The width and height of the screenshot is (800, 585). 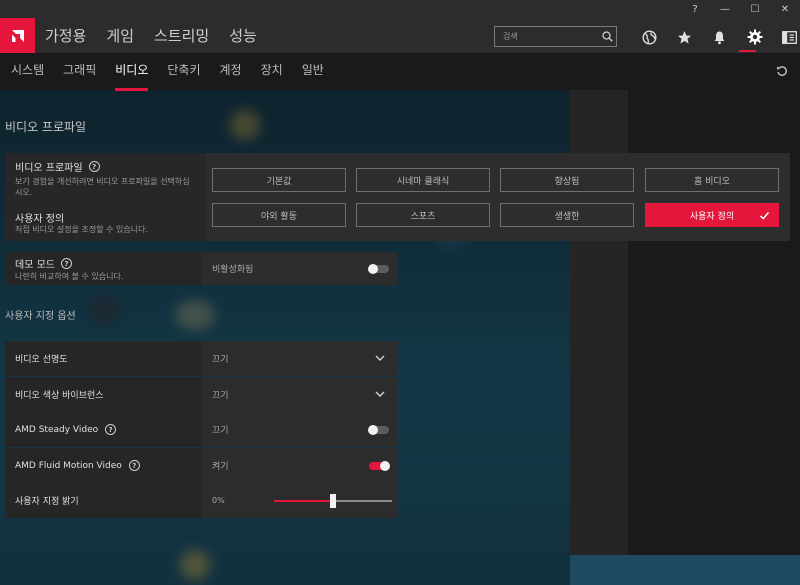 What do you see at coordinates (57, 429) in the screenshot?
I see `steady-video-label-text: AMD Steady Video` at bounding box center [57, 429].